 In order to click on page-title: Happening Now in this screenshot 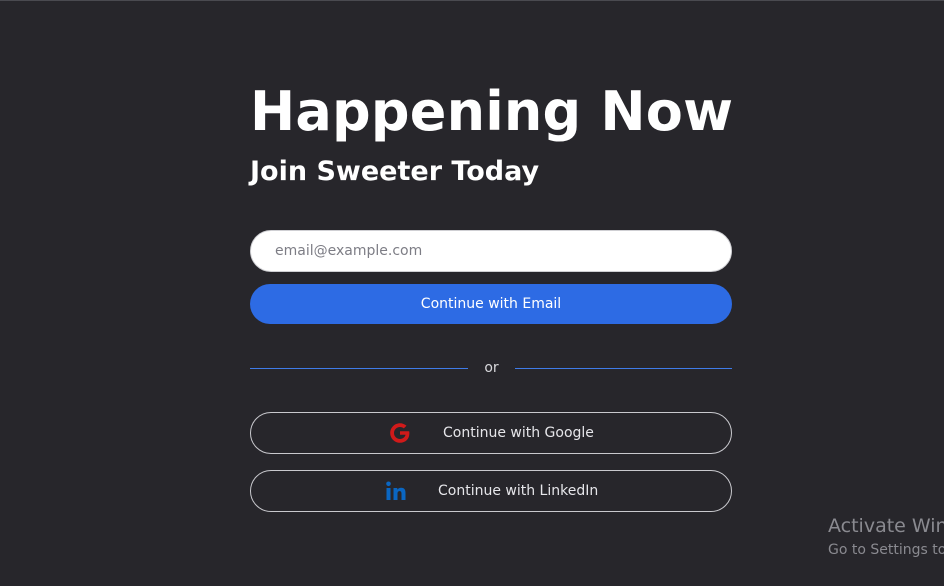, I will do `click(492, 111)`.